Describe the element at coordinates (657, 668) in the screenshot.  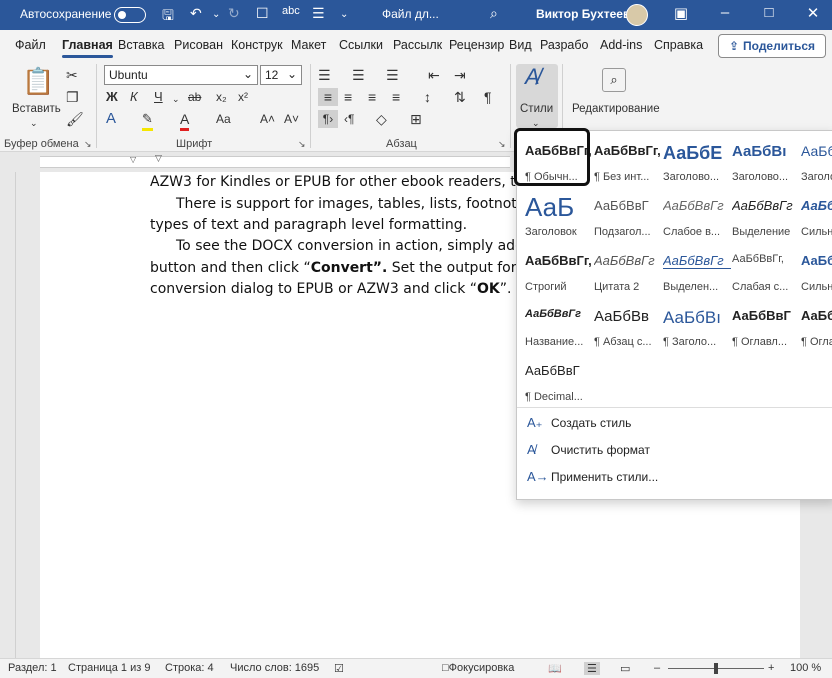
I see `zoom-out-icon: –` at that location.